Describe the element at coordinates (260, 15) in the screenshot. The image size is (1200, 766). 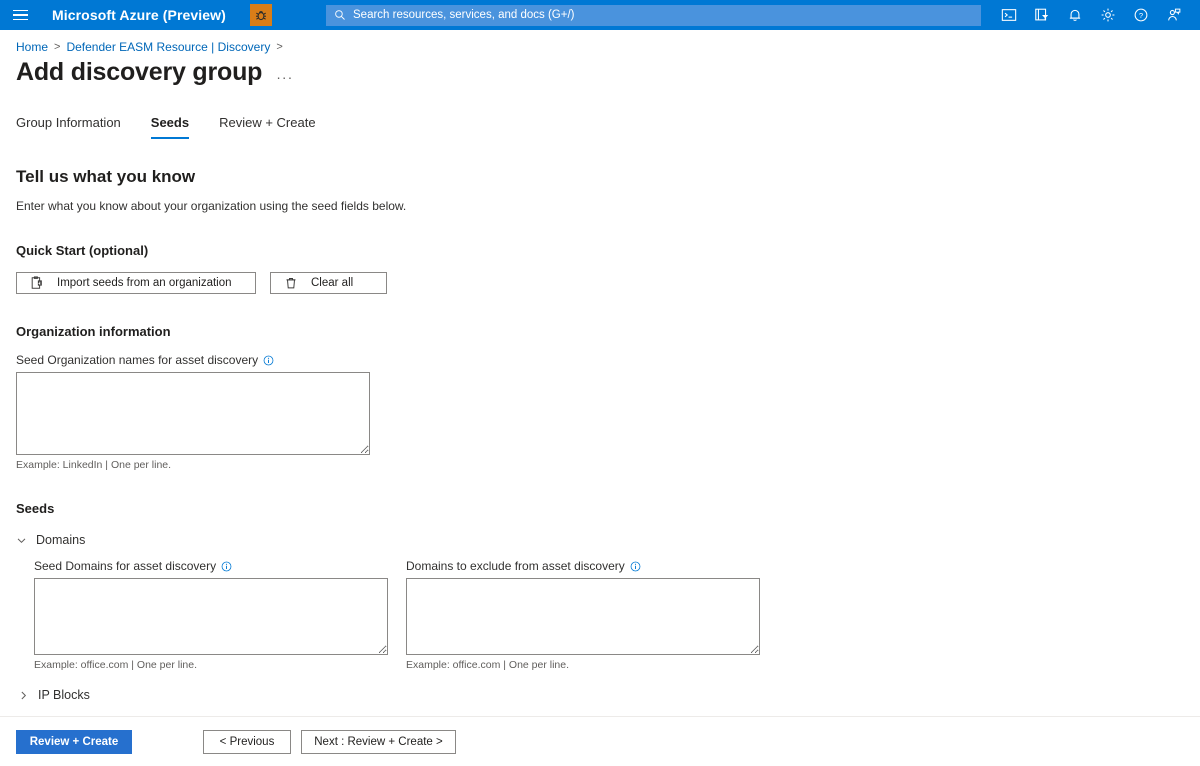
I see `bug-icon` at that location.